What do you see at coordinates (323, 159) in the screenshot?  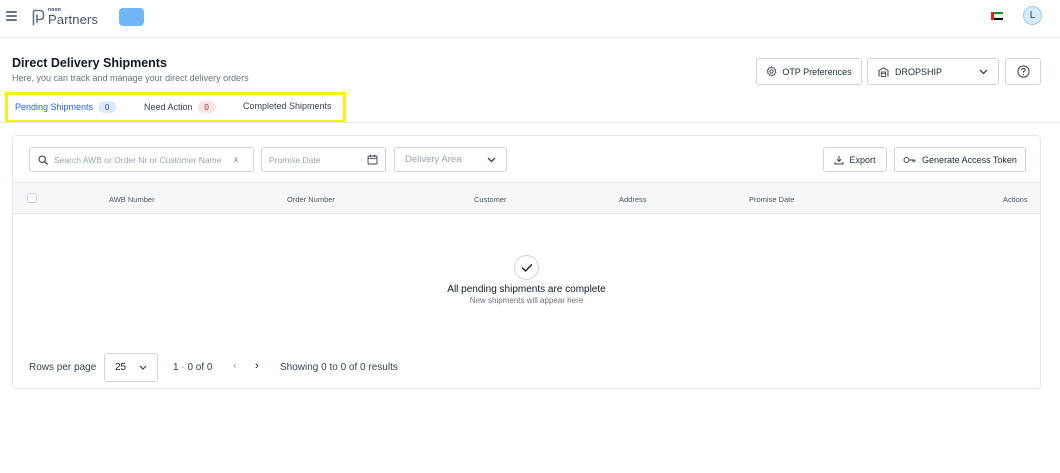 I see `promise-date-picker: Promise Date` at bounding box center [323, 159].